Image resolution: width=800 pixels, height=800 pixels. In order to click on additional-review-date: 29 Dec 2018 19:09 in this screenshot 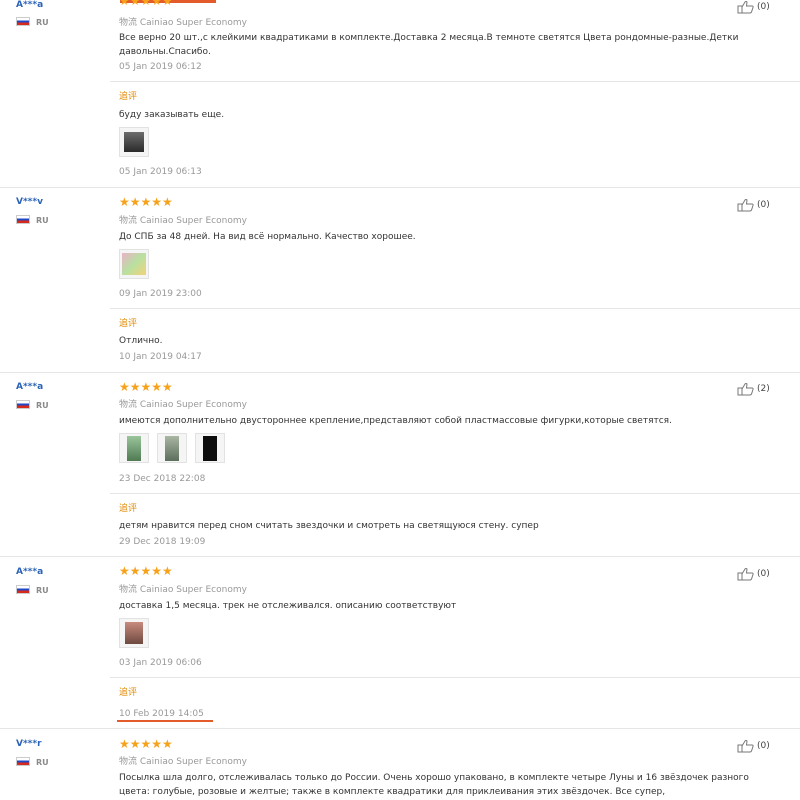, I will do `click(162, 542)`.